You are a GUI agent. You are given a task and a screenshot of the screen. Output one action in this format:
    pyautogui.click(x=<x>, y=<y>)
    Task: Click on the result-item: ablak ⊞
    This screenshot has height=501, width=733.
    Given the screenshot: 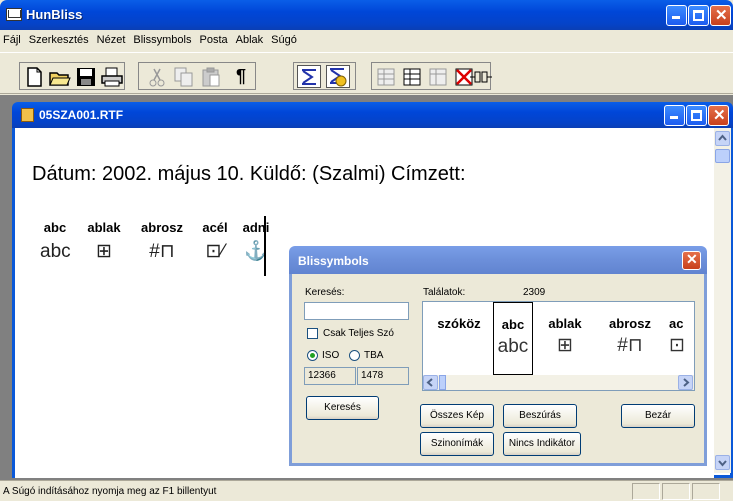 What is the action you would take?
    pyautogui.click(x=565, y=338)
    